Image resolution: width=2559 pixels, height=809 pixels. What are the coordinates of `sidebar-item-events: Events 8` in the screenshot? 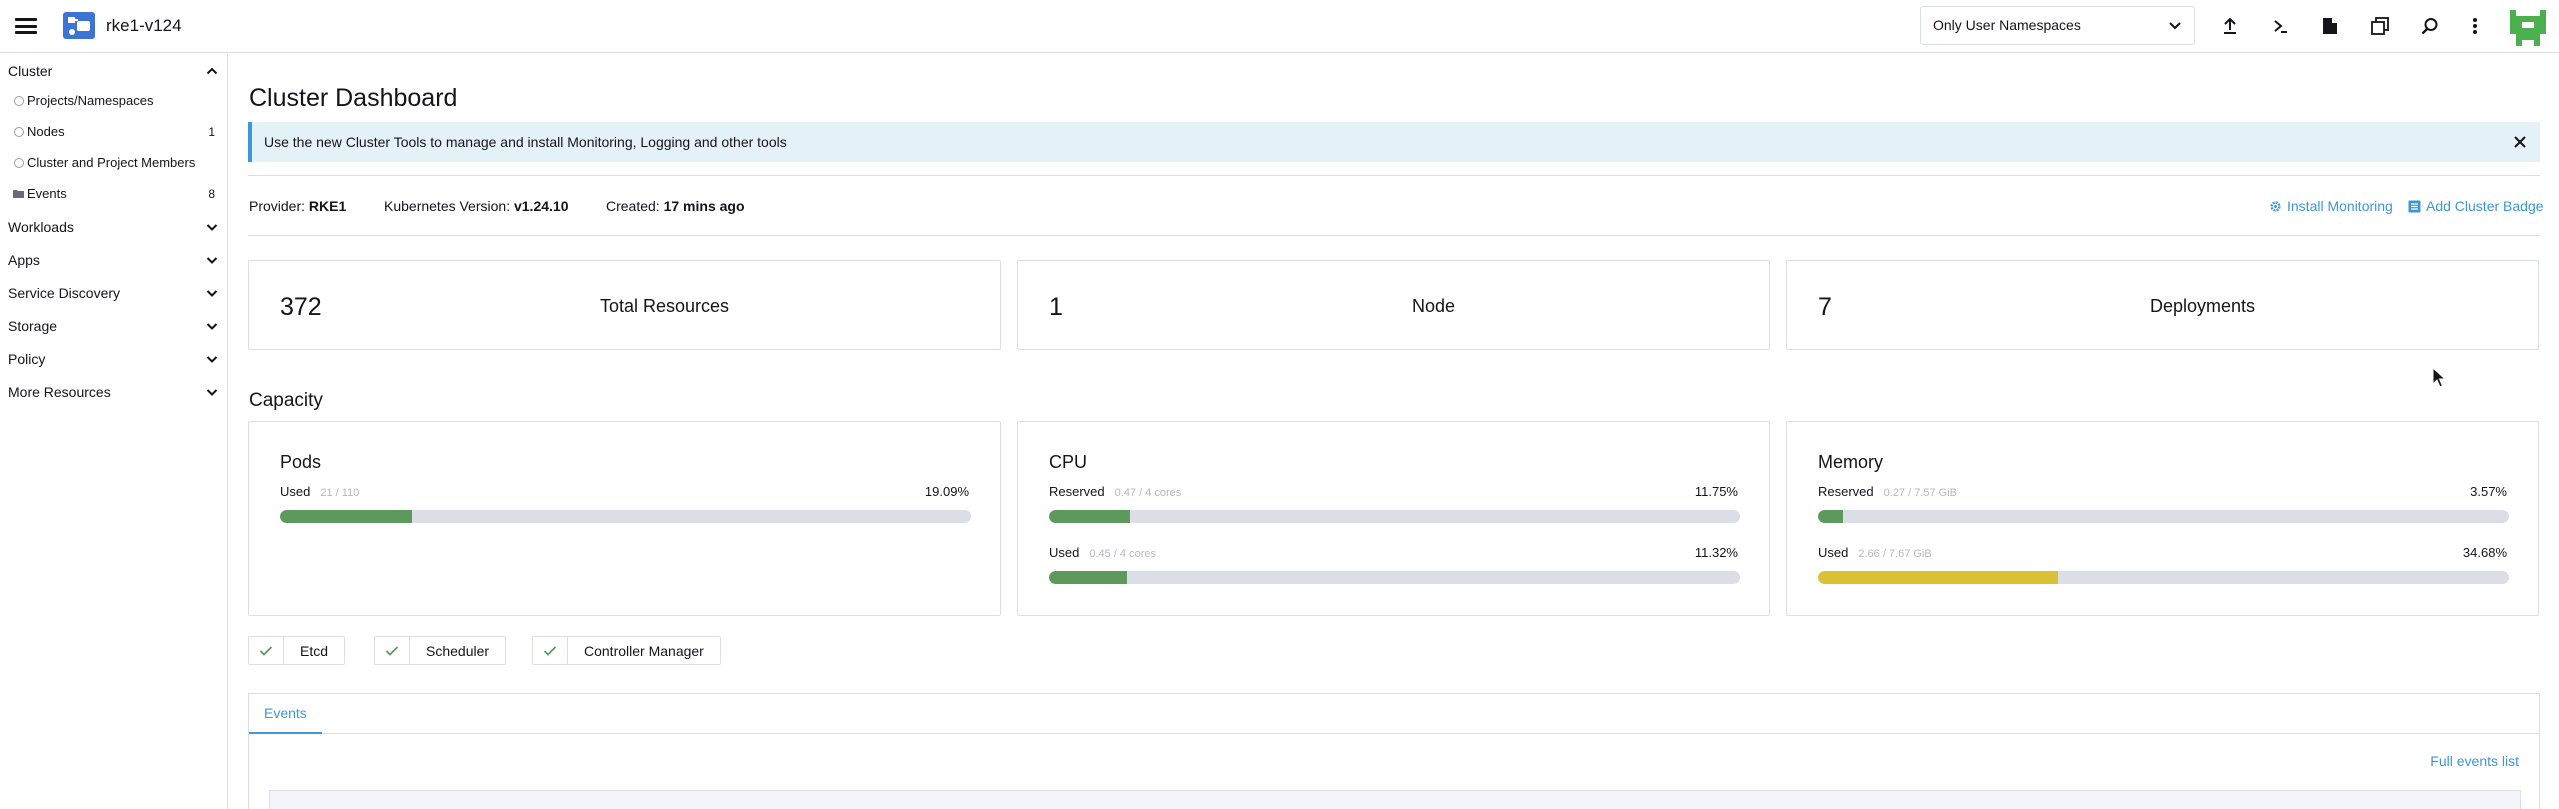 It's located at (113, 193).